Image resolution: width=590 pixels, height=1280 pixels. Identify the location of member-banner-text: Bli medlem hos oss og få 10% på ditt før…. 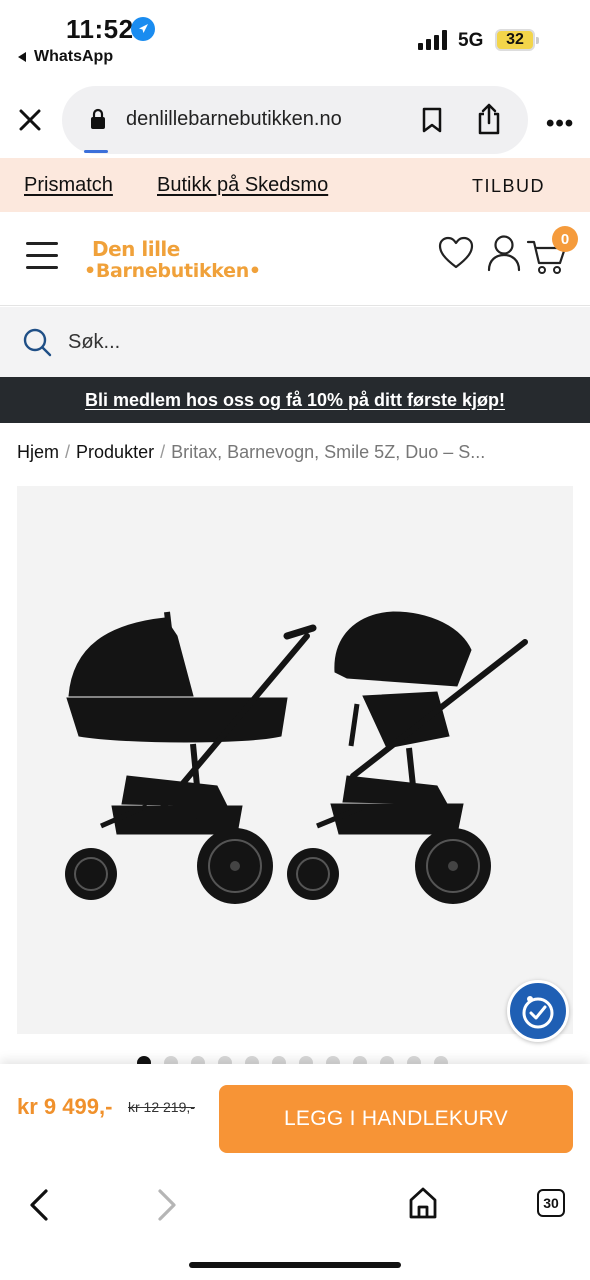
(295, 399).